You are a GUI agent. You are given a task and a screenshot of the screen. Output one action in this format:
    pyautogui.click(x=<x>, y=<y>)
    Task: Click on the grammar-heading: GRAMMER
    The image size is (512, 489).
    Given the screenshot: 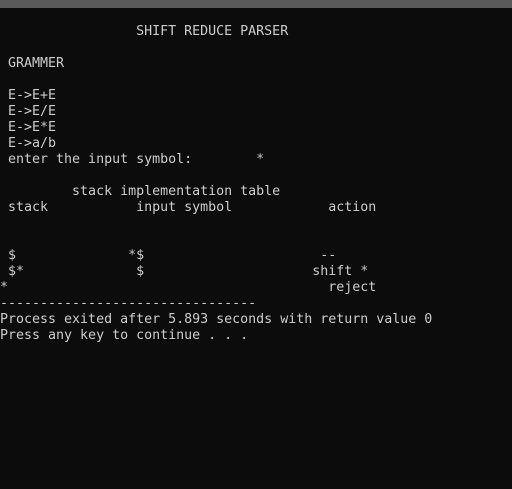 What is the action you would take?
    pyautogui.click(x=32, y=63)
    